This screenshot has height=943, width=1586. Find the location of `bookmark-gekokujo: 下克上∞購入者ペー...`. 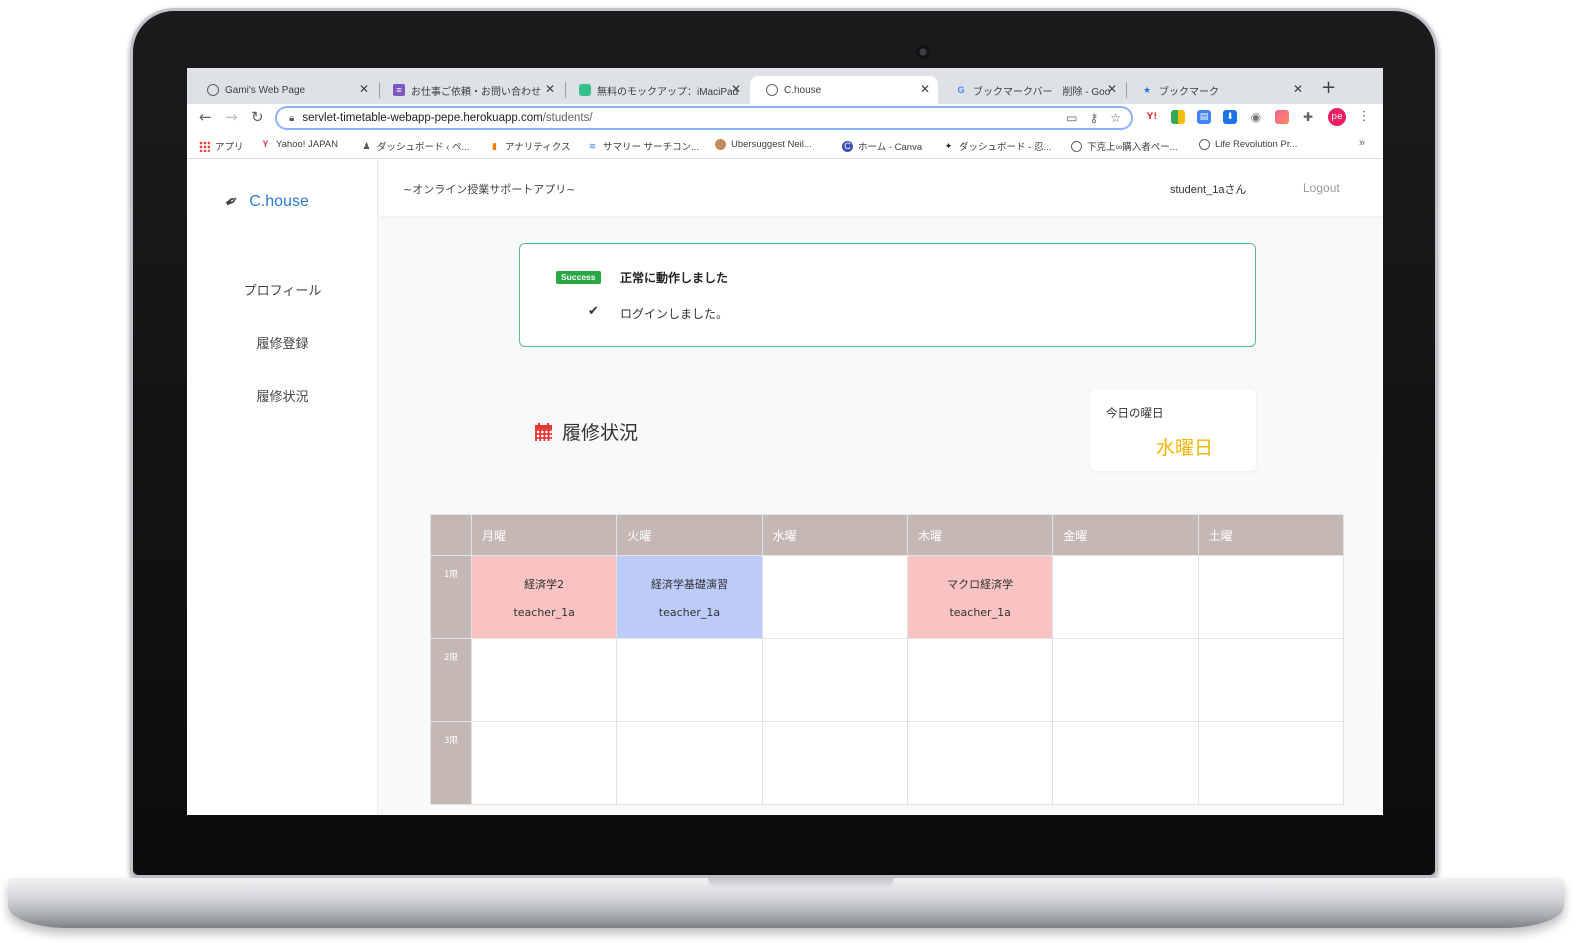

bookmark-gekokujo: 下克上∞購入者ペー... is located at coordinates (1124, 146).